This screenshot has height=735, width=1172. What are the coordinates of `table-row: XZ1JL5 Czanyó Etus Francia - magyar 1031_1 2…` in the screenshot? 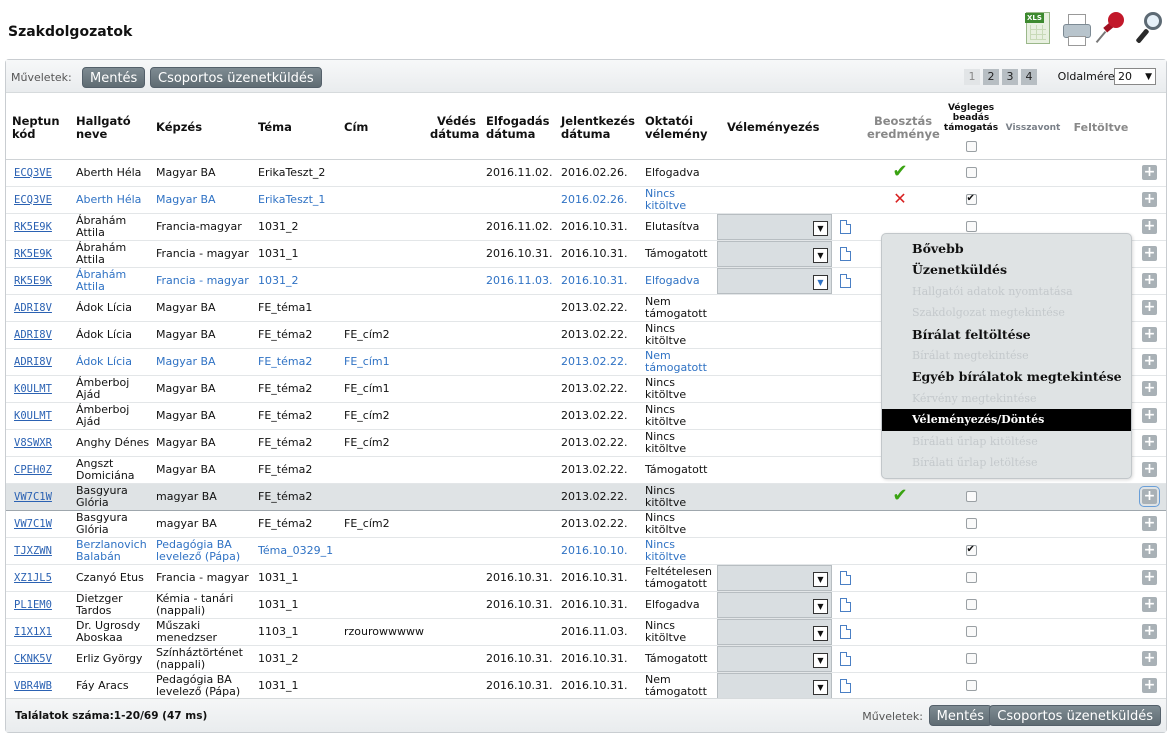 It's located at (586, 578).